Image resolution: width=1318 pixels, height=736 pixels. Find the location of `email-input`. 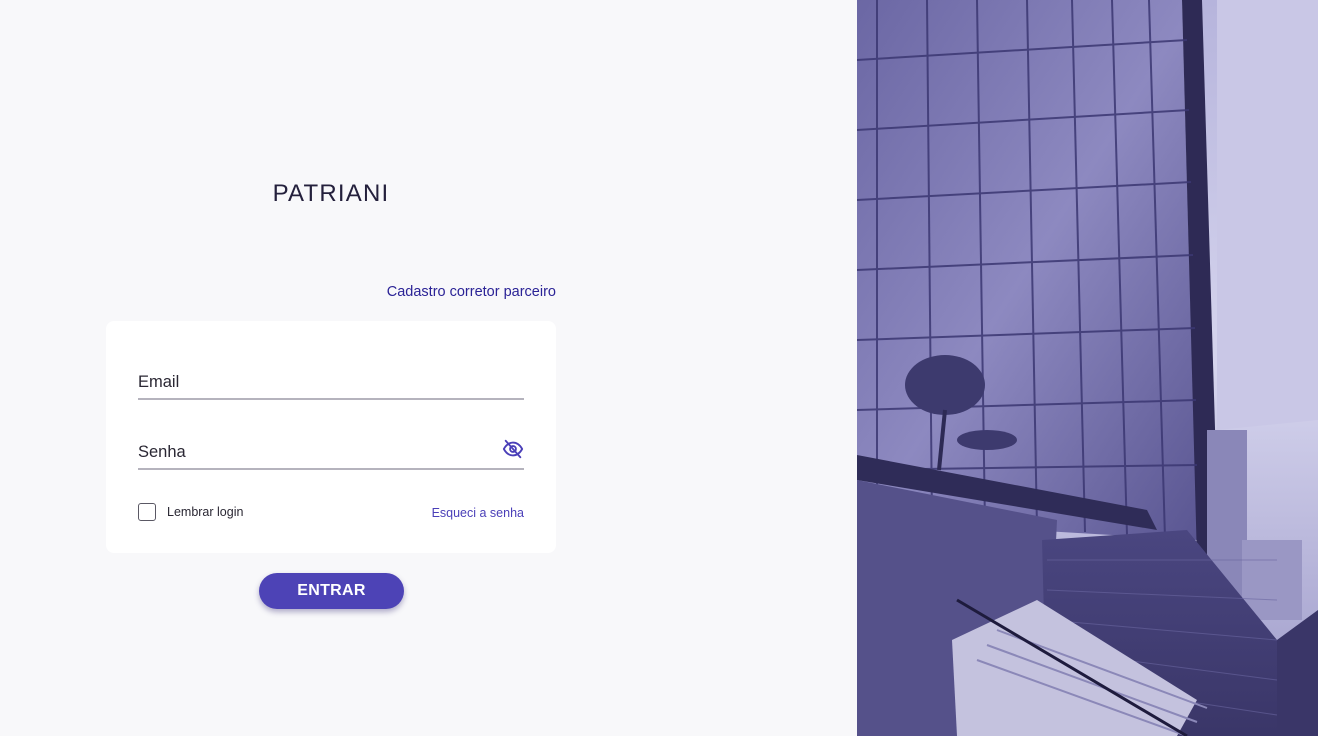

email-input is located at coordinates (308, 382).